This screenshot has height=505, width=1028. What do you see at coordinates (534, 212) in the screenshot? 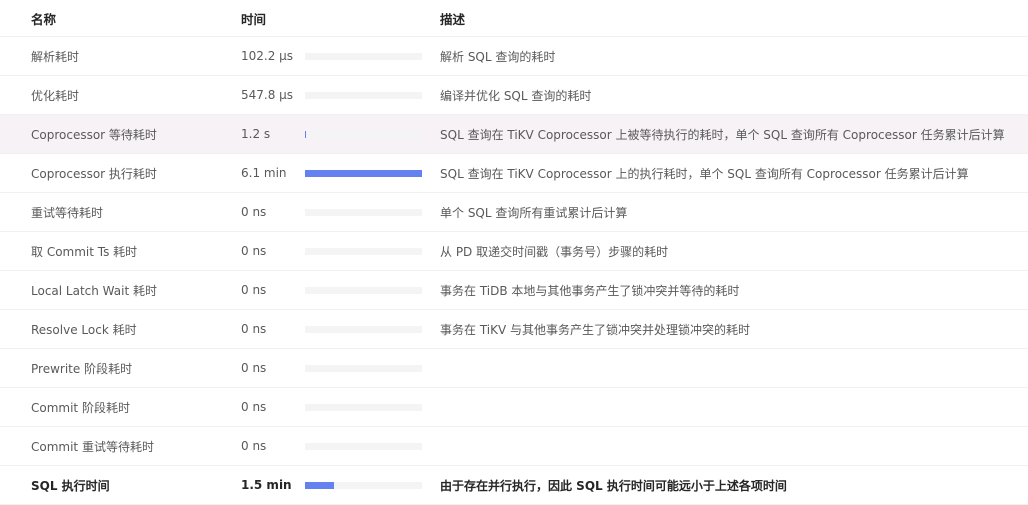
I see `row-description: 单个 SQL 查询所有重试累计后计算` at bounding box center [534, 212].